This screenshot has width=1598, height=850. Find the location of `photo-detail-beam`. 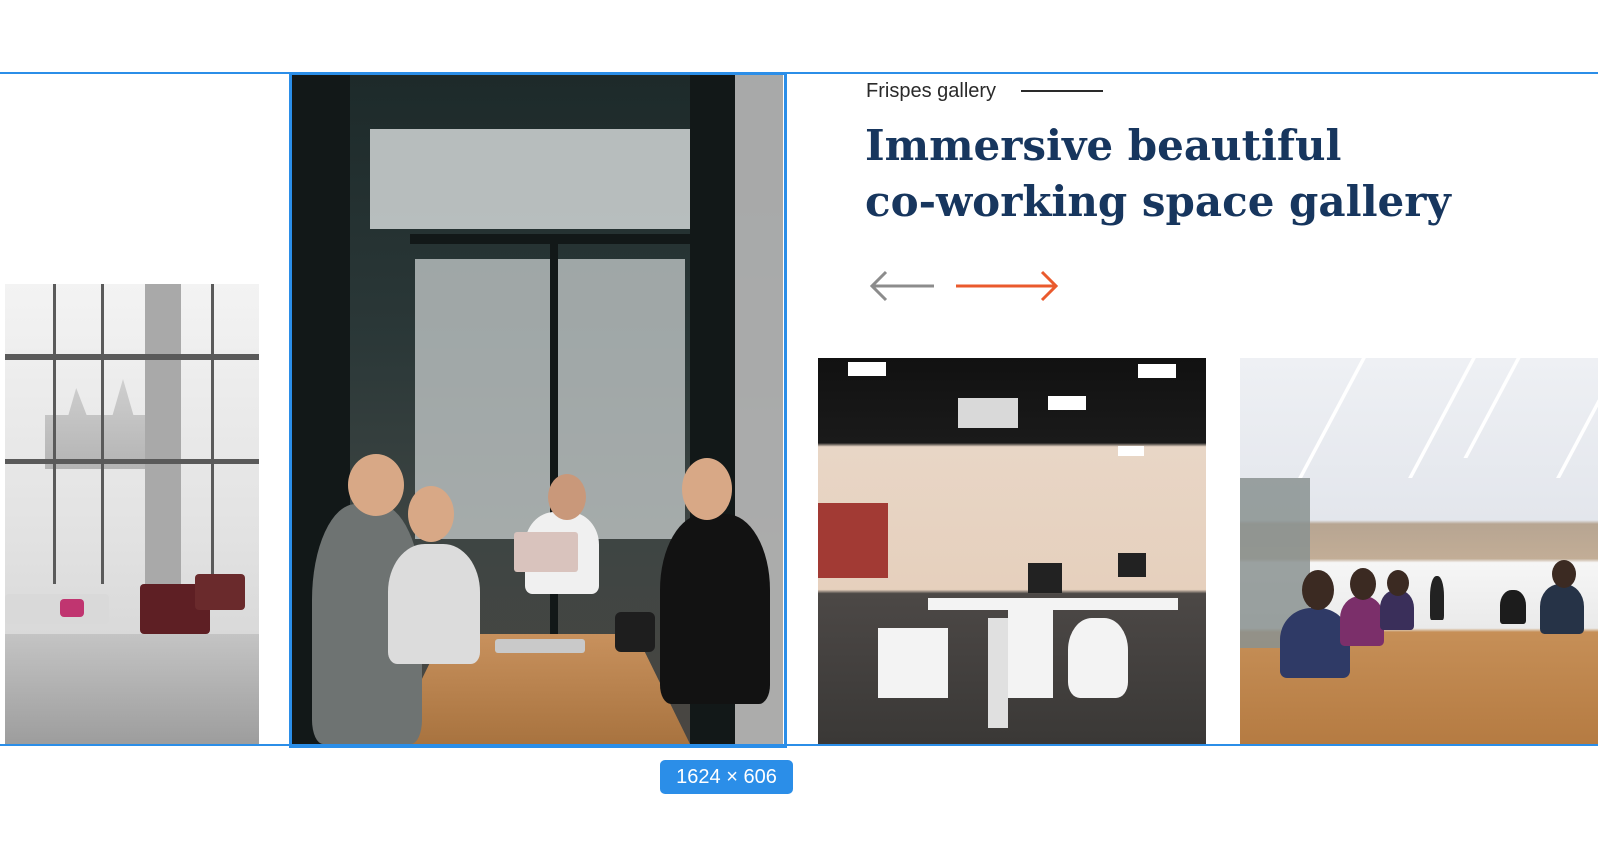

photo-detail-beam is located at coordinates (550, 239).